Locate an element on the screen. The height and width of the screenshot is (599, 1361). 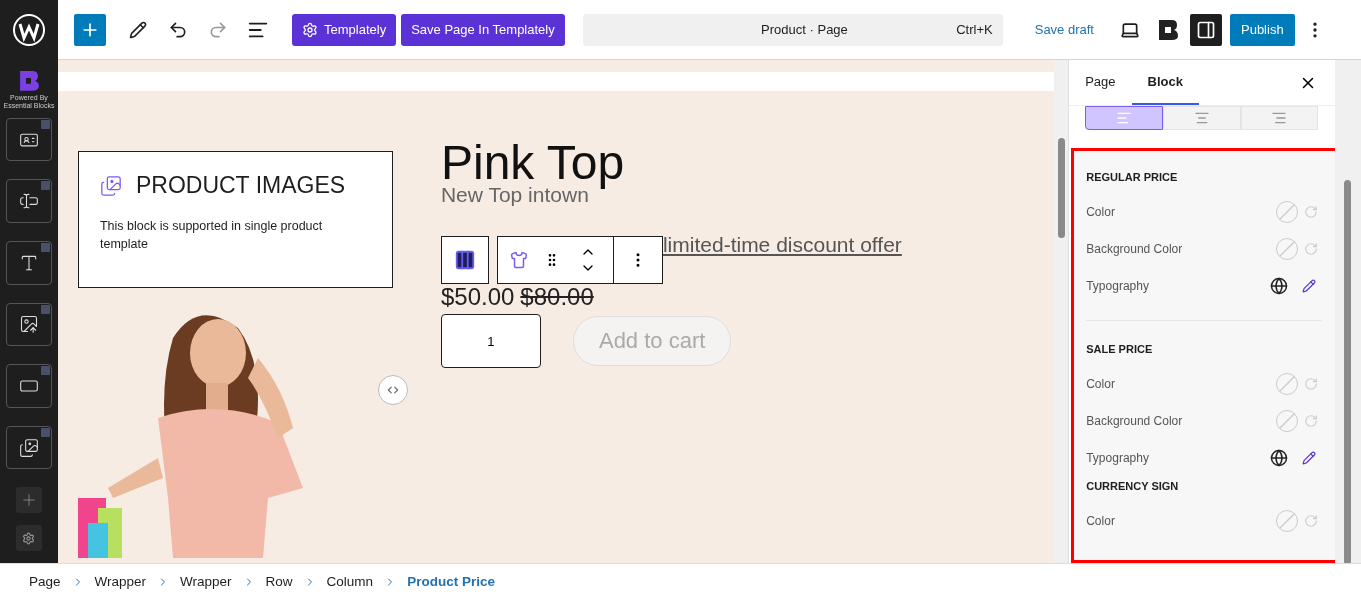
regular-price: $80.00 is located at coordinates (557, 297).